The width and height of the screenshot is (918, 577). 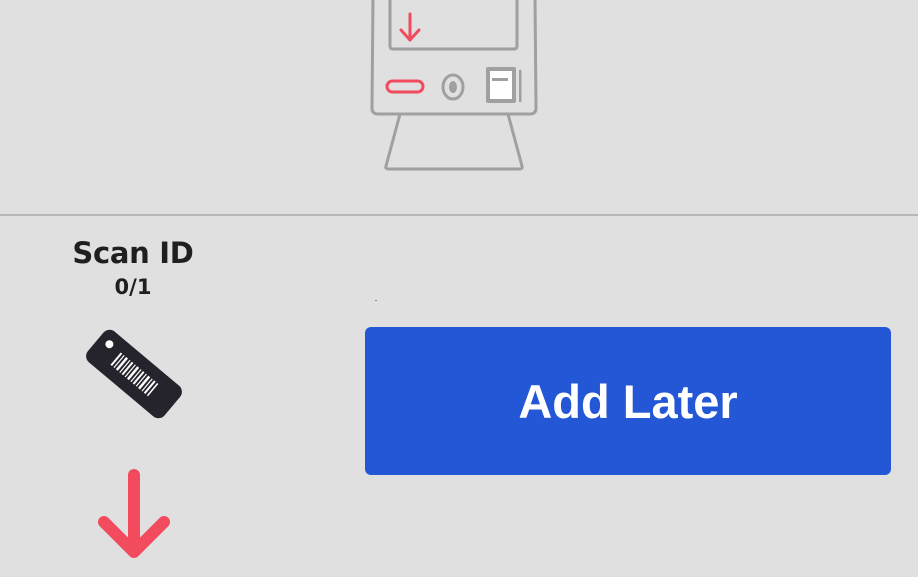 I want to click on barcode-tag-icon, so click(x=134, y=374).